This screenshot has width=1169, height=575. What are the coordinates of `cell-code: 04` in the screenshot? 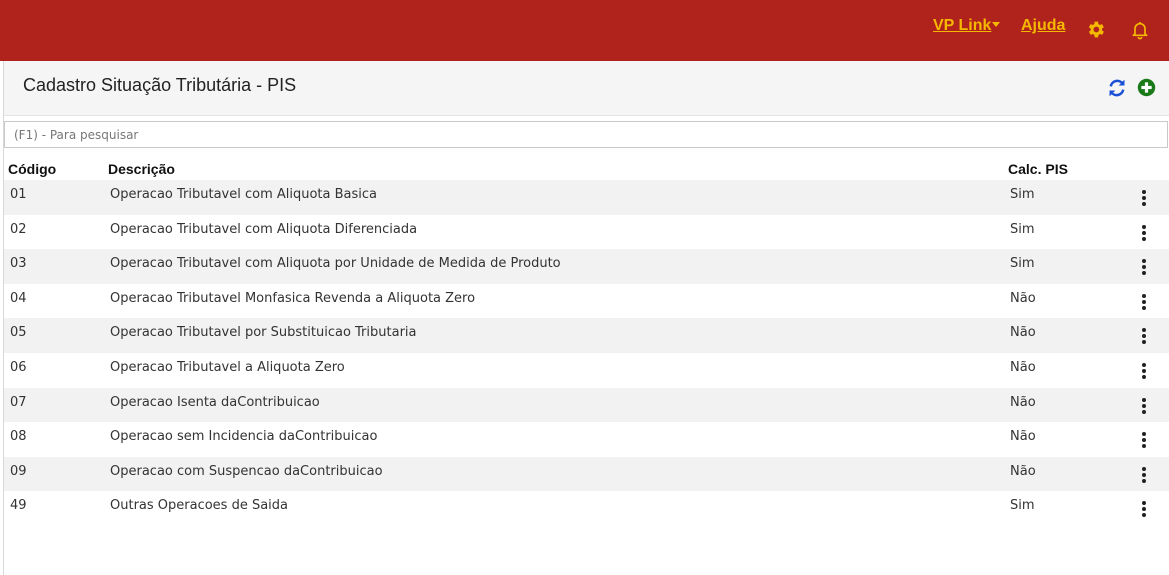 It's located at (18, 298).